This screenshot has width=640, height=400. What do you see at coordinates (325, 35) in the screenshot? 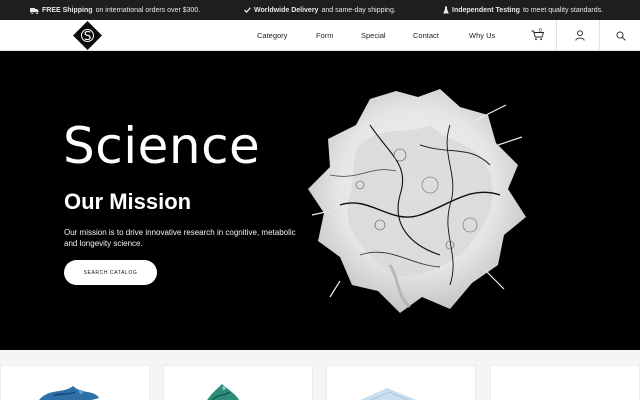
I see `nav-form: Form` at bounding box center [325, 35].